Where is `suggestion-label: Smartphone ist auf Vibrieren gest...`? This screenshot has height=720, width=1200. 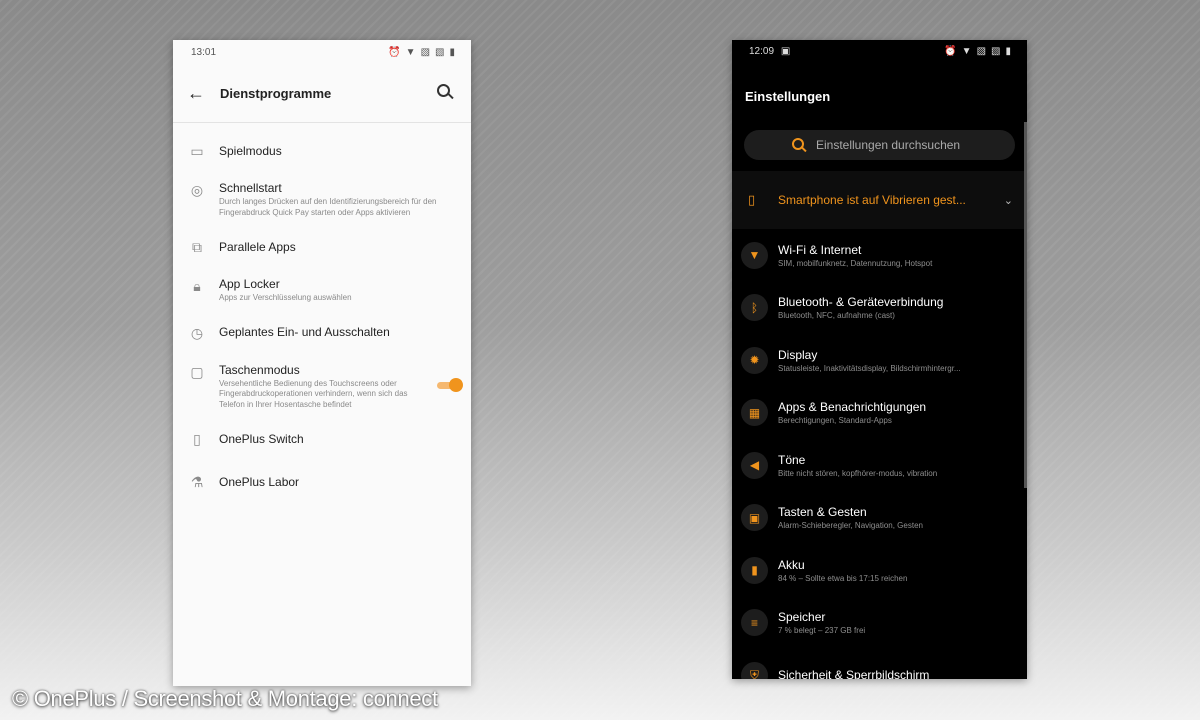
suggestion-label: Smartphone ist auf Vibrieren gest... is located at coordinates (872, 200).